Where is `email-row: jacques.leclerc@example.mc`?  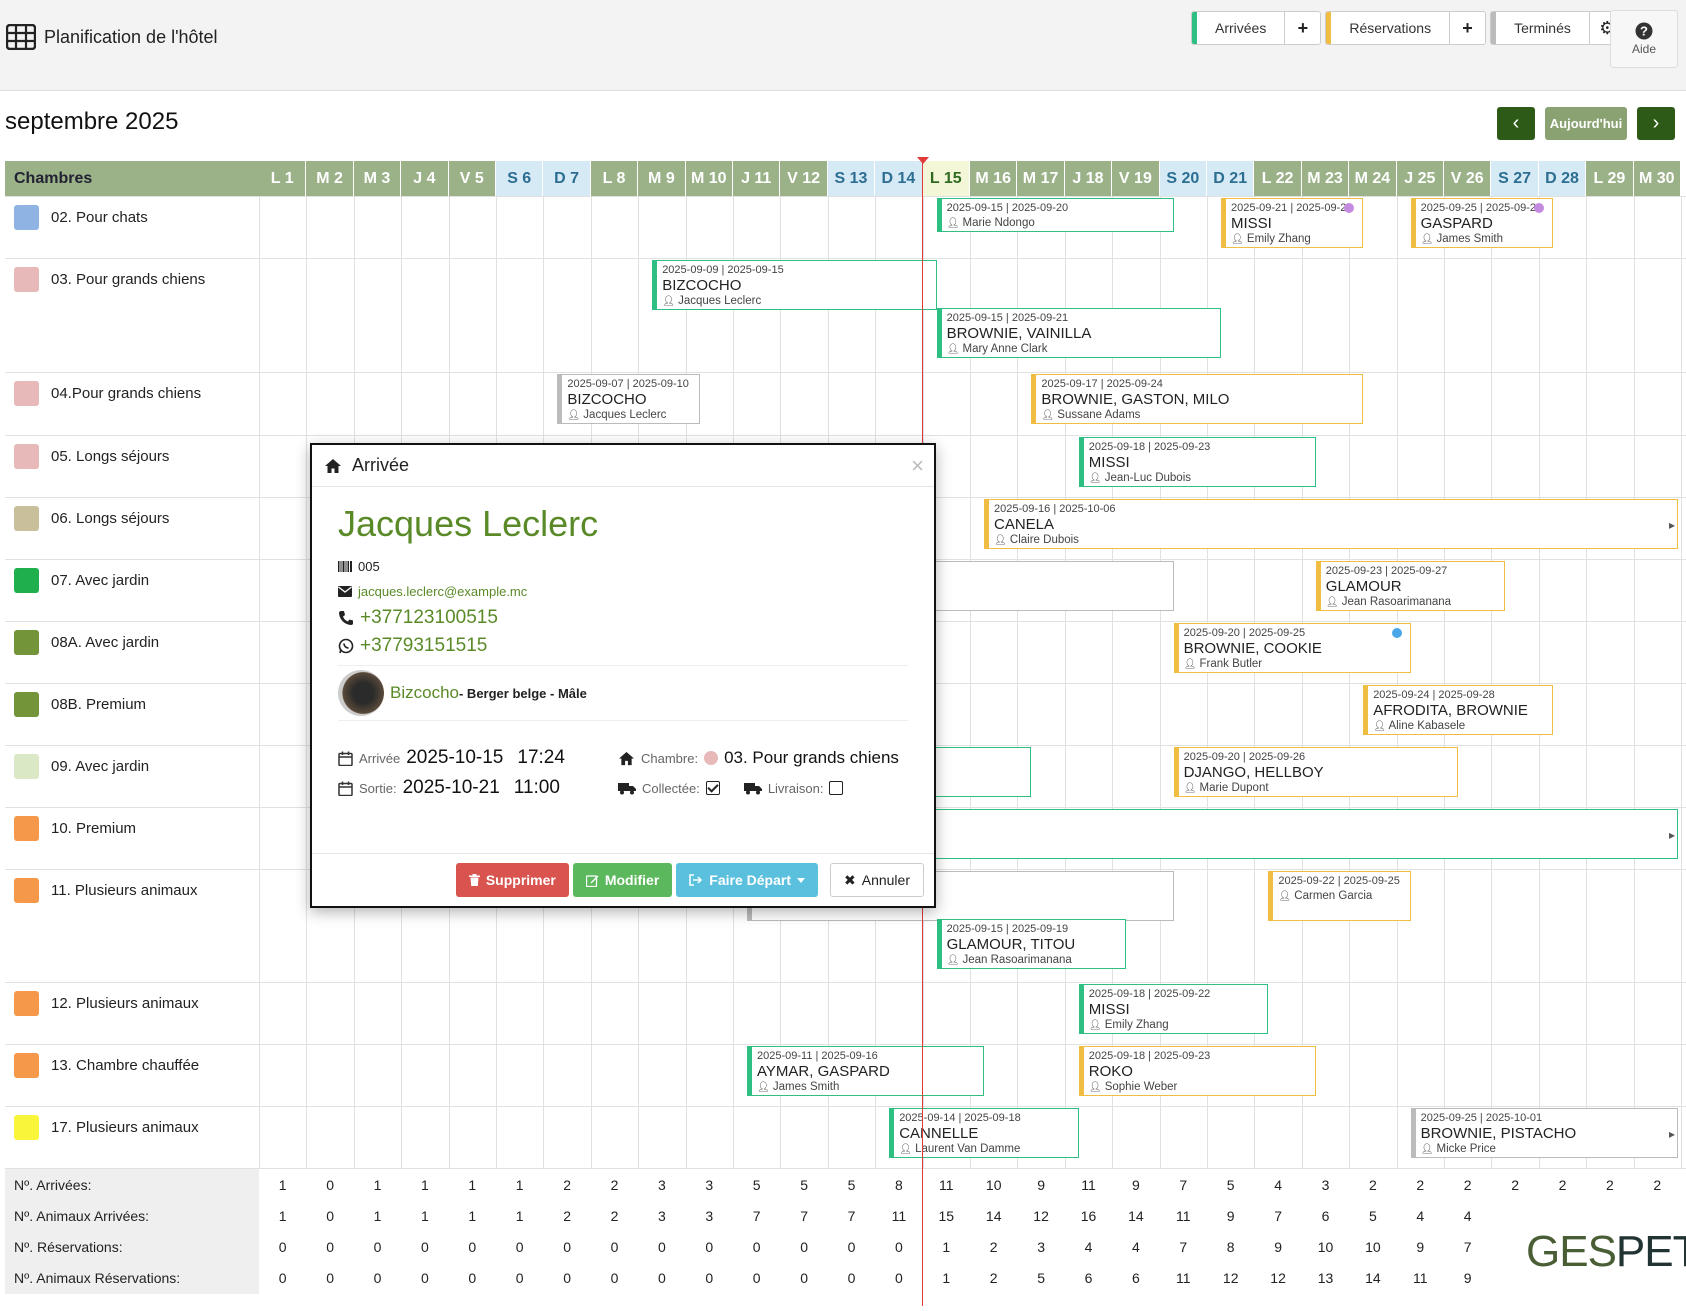 email-row: jacques.leclerc@example.mc is located at coordinates (623, 591).